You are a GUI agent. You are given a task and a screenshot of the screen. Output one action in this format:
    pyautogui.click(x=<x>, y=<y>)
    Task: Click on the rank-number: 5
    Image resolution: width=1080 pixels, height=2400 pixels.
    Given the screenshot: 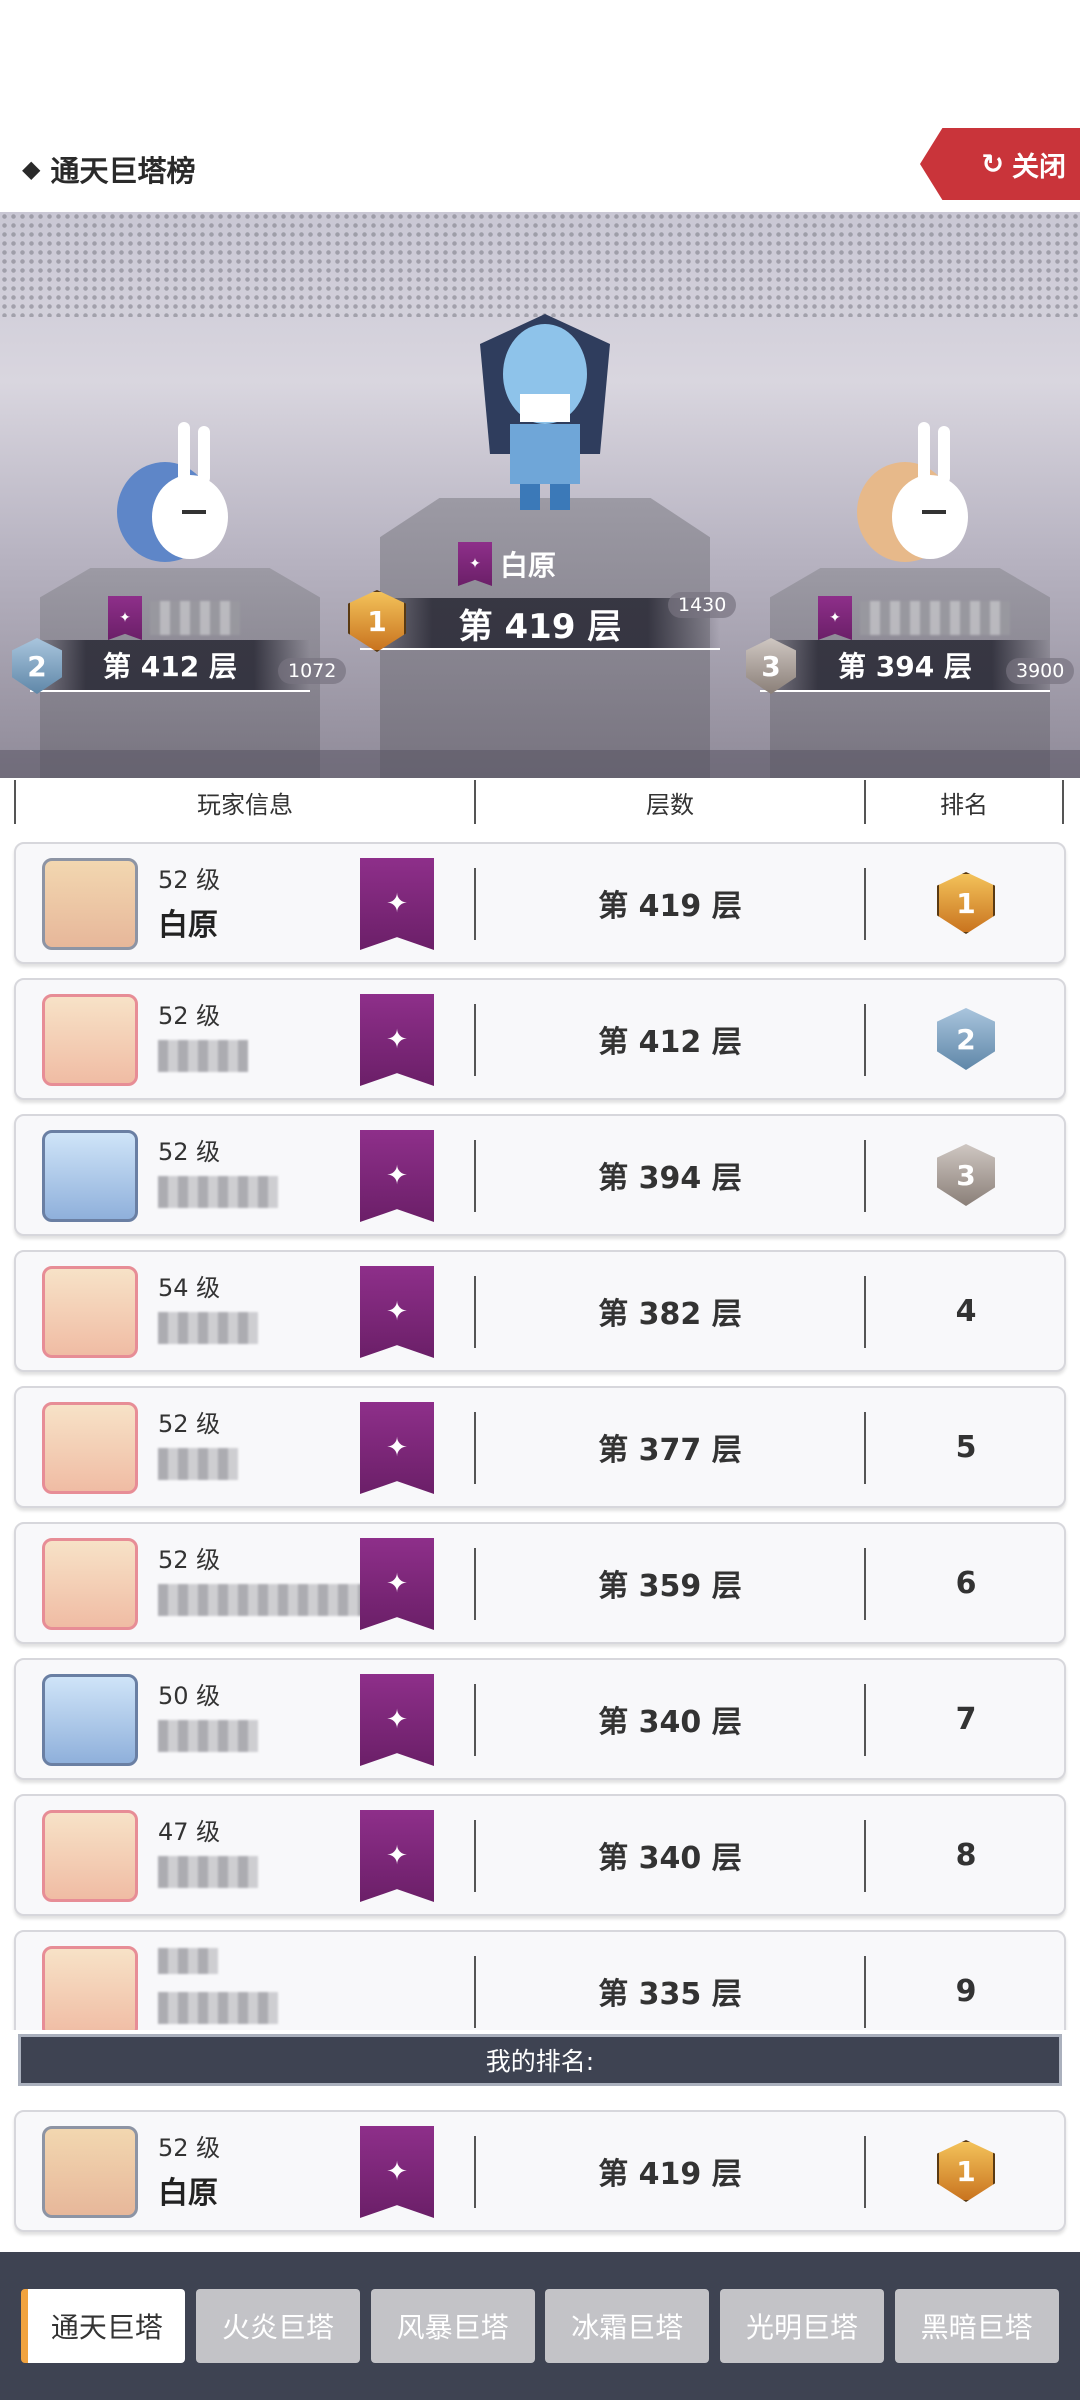 What is the action you would take?
    pyautogui.click(x=966, y=1447)
    